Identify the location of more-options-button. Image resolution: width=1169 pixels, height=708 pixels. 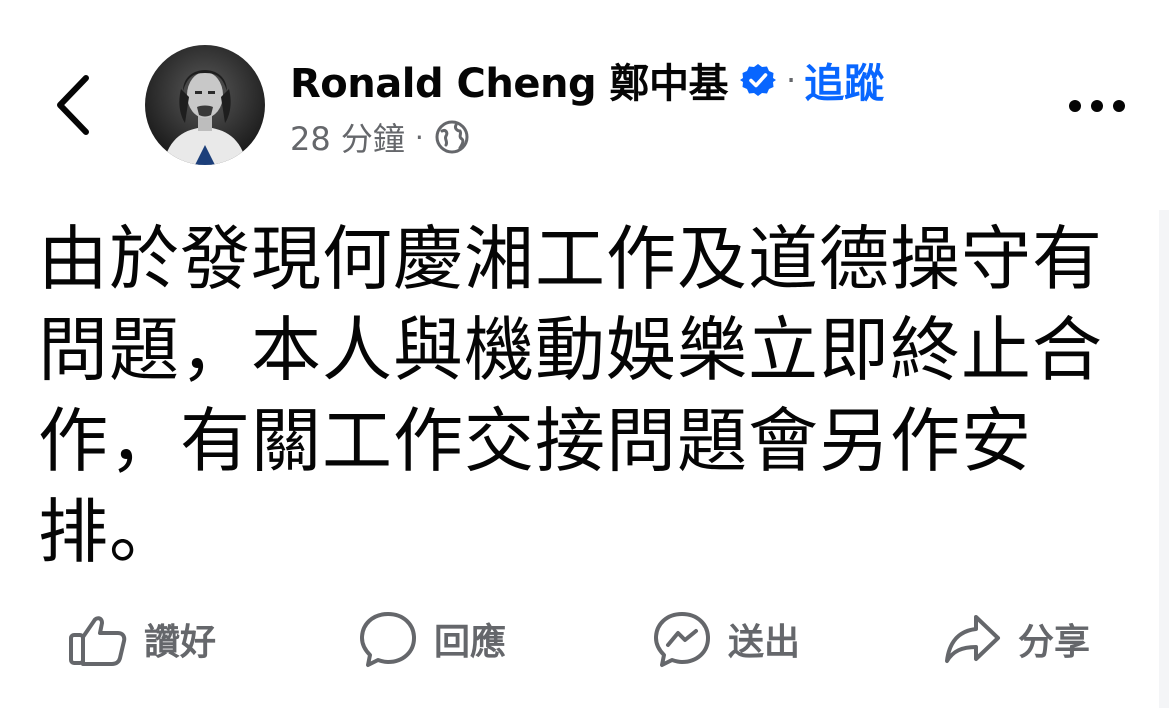
(1097, 106).